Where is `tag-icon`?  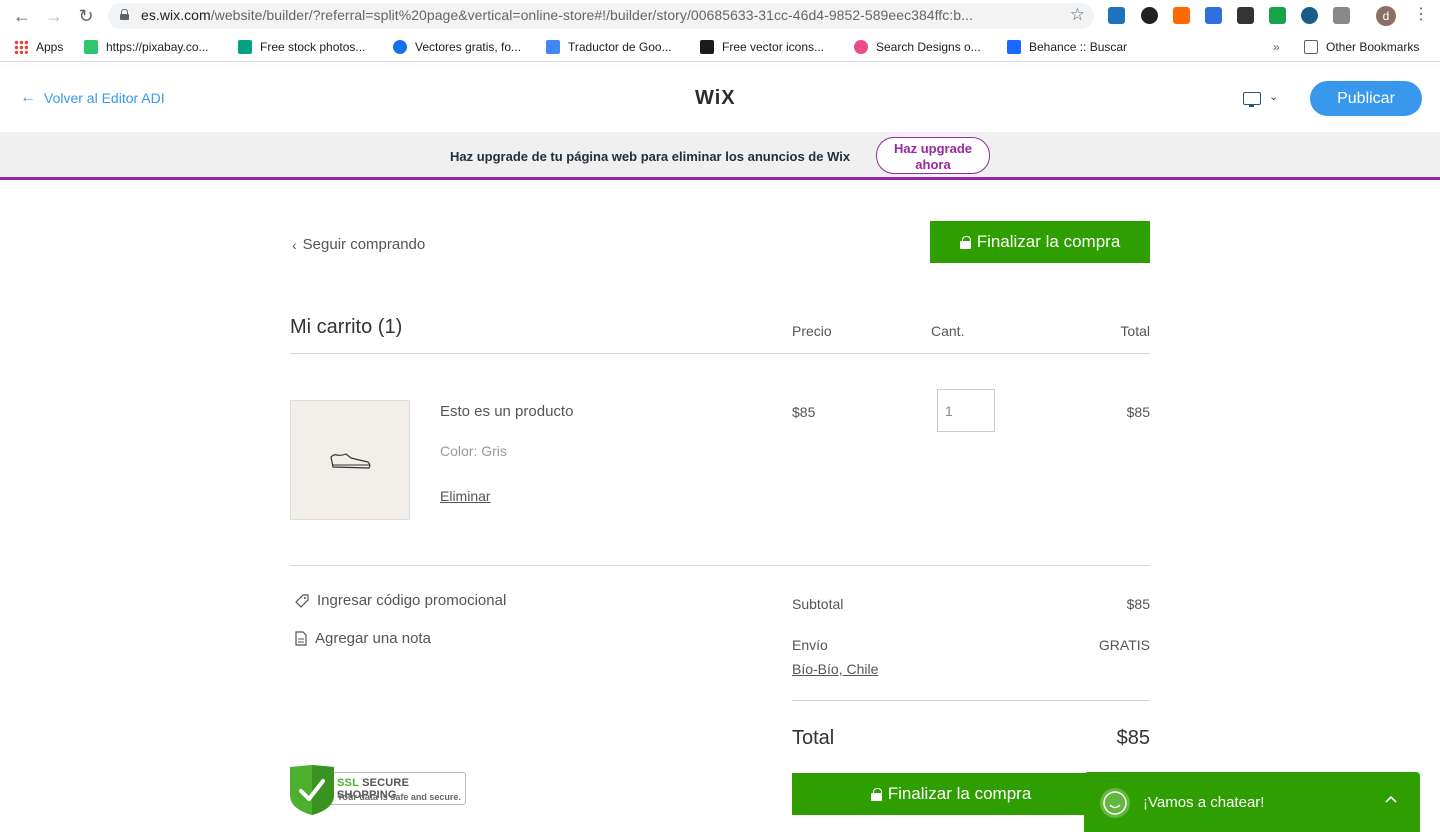
tag-icon is located at coordinates (302, 600).